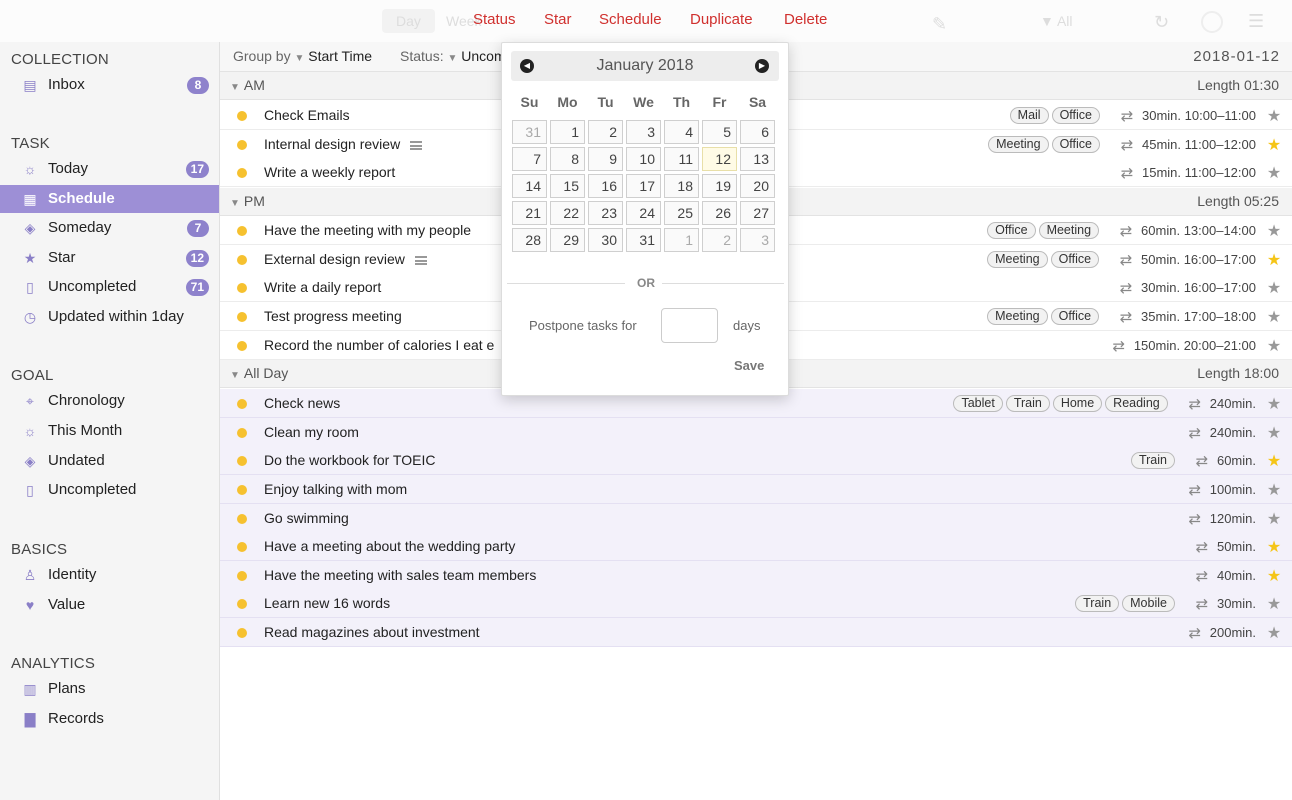  What do you see at coordinates (327, 603) in the screenshot?
I see `task-title: Learn new 16 words` at bounding box center [327, 603].